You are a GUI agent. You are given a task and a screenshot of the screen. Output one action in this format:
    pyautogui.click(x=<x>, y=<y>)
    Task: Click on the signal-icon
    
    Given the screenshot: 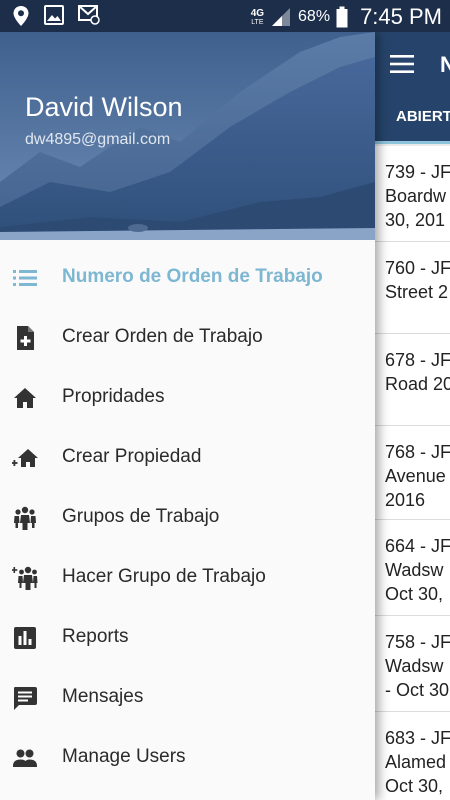 What is the action you would take?
    pyautogui.click(x=281, y=17)
    